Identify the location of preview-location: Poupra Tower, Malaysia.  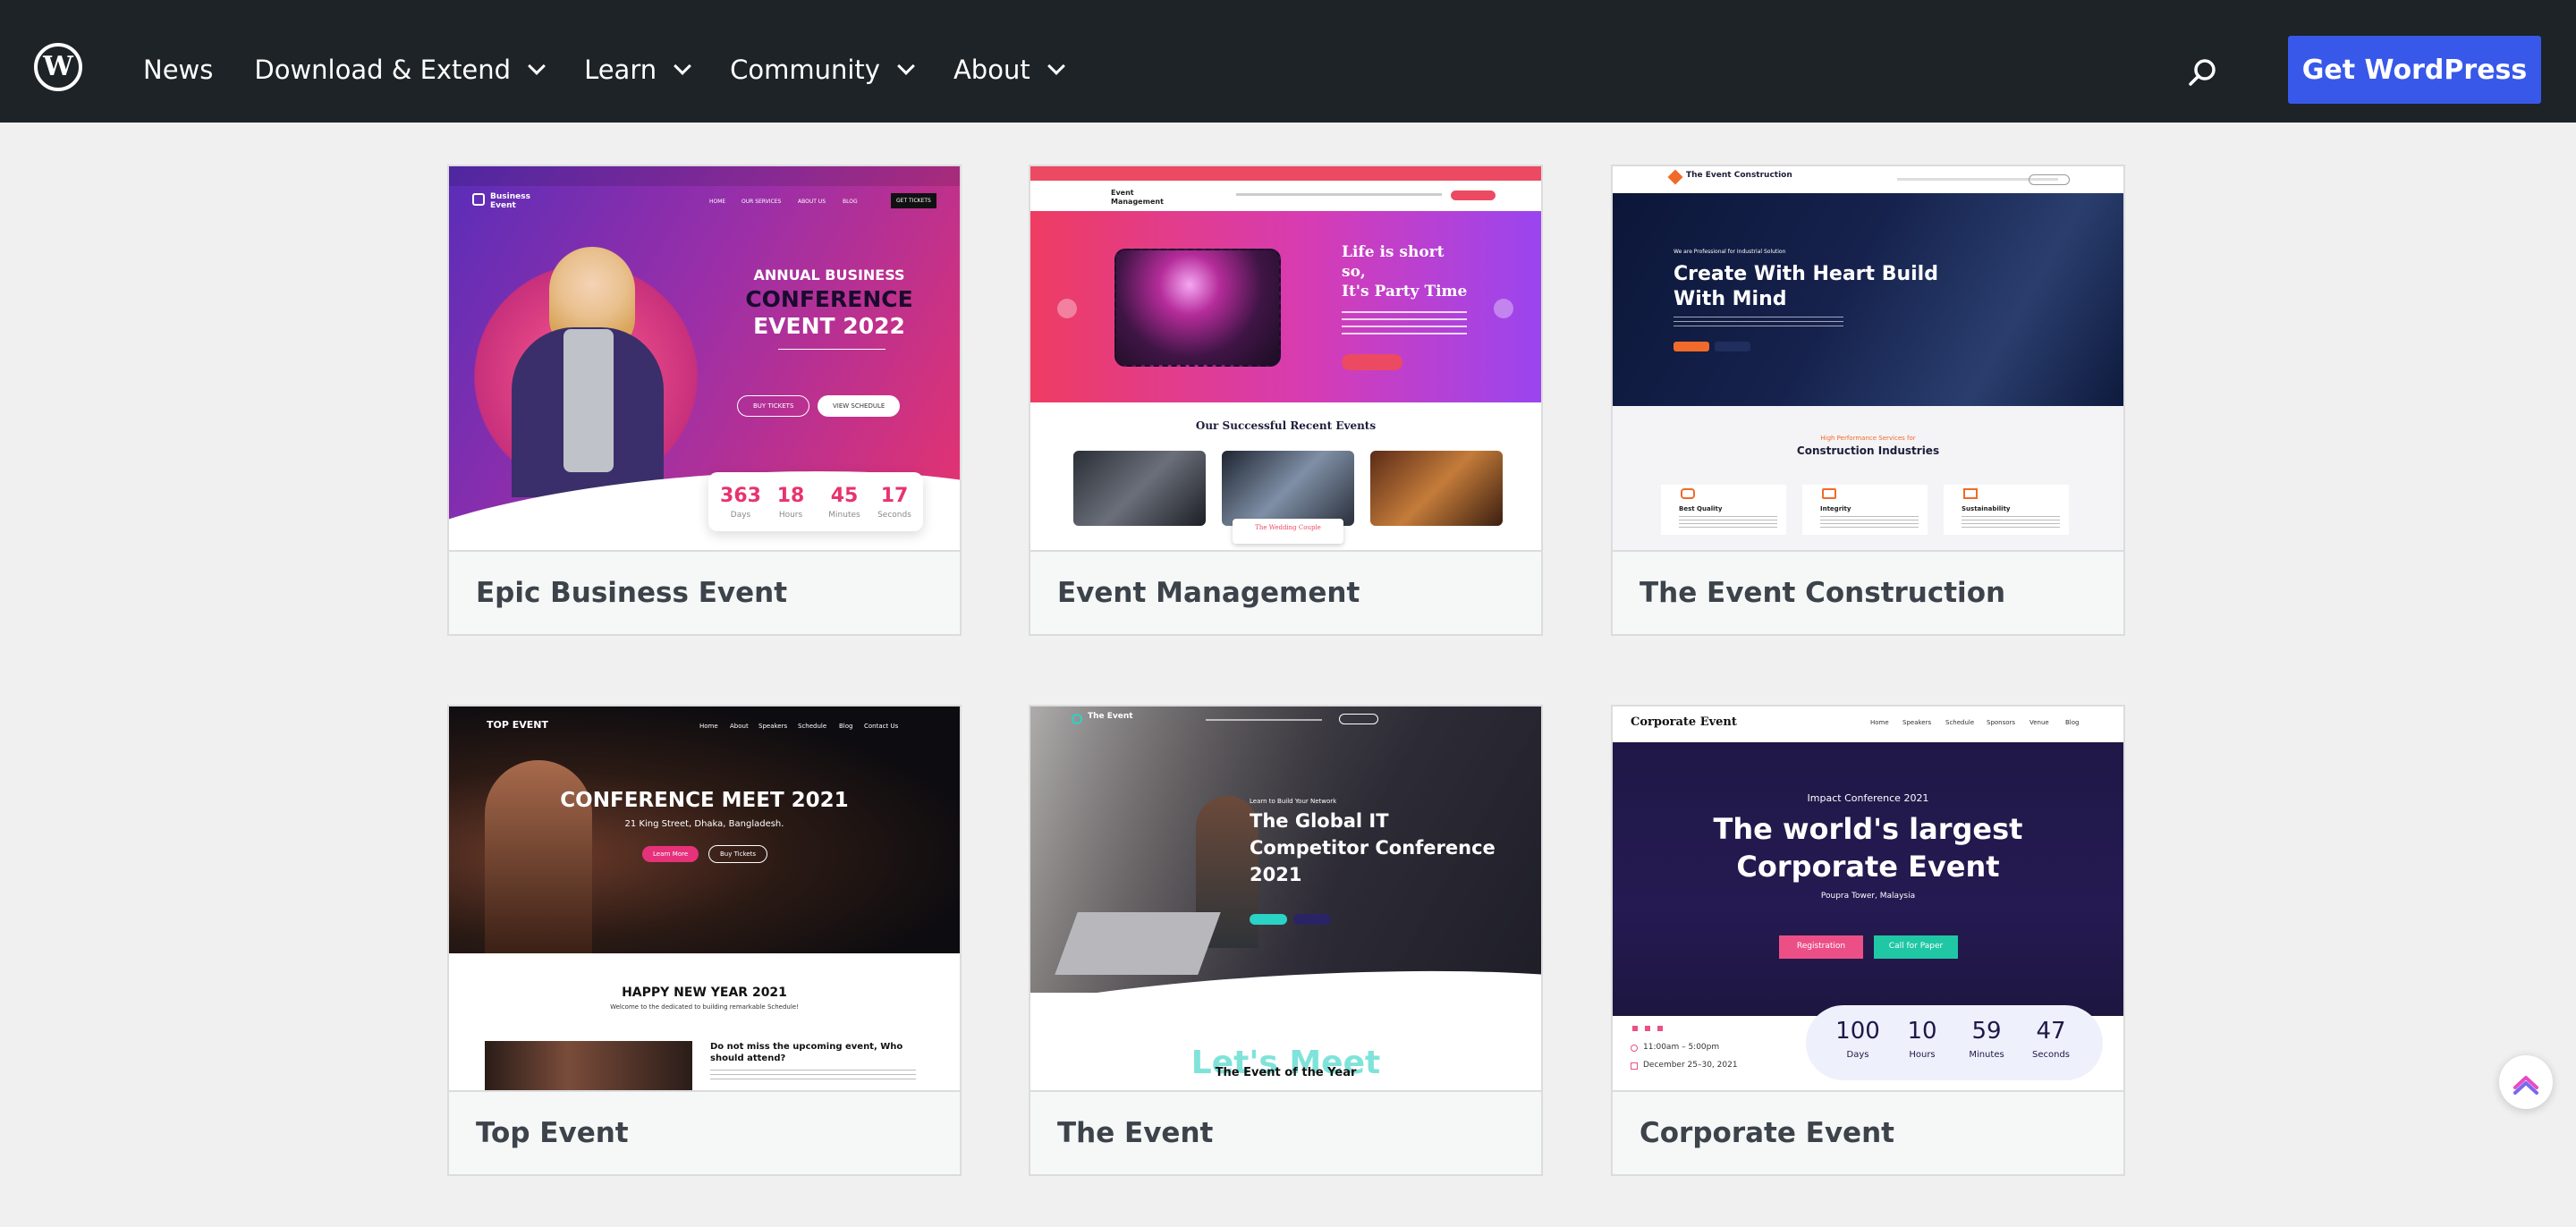
(1868, 896).